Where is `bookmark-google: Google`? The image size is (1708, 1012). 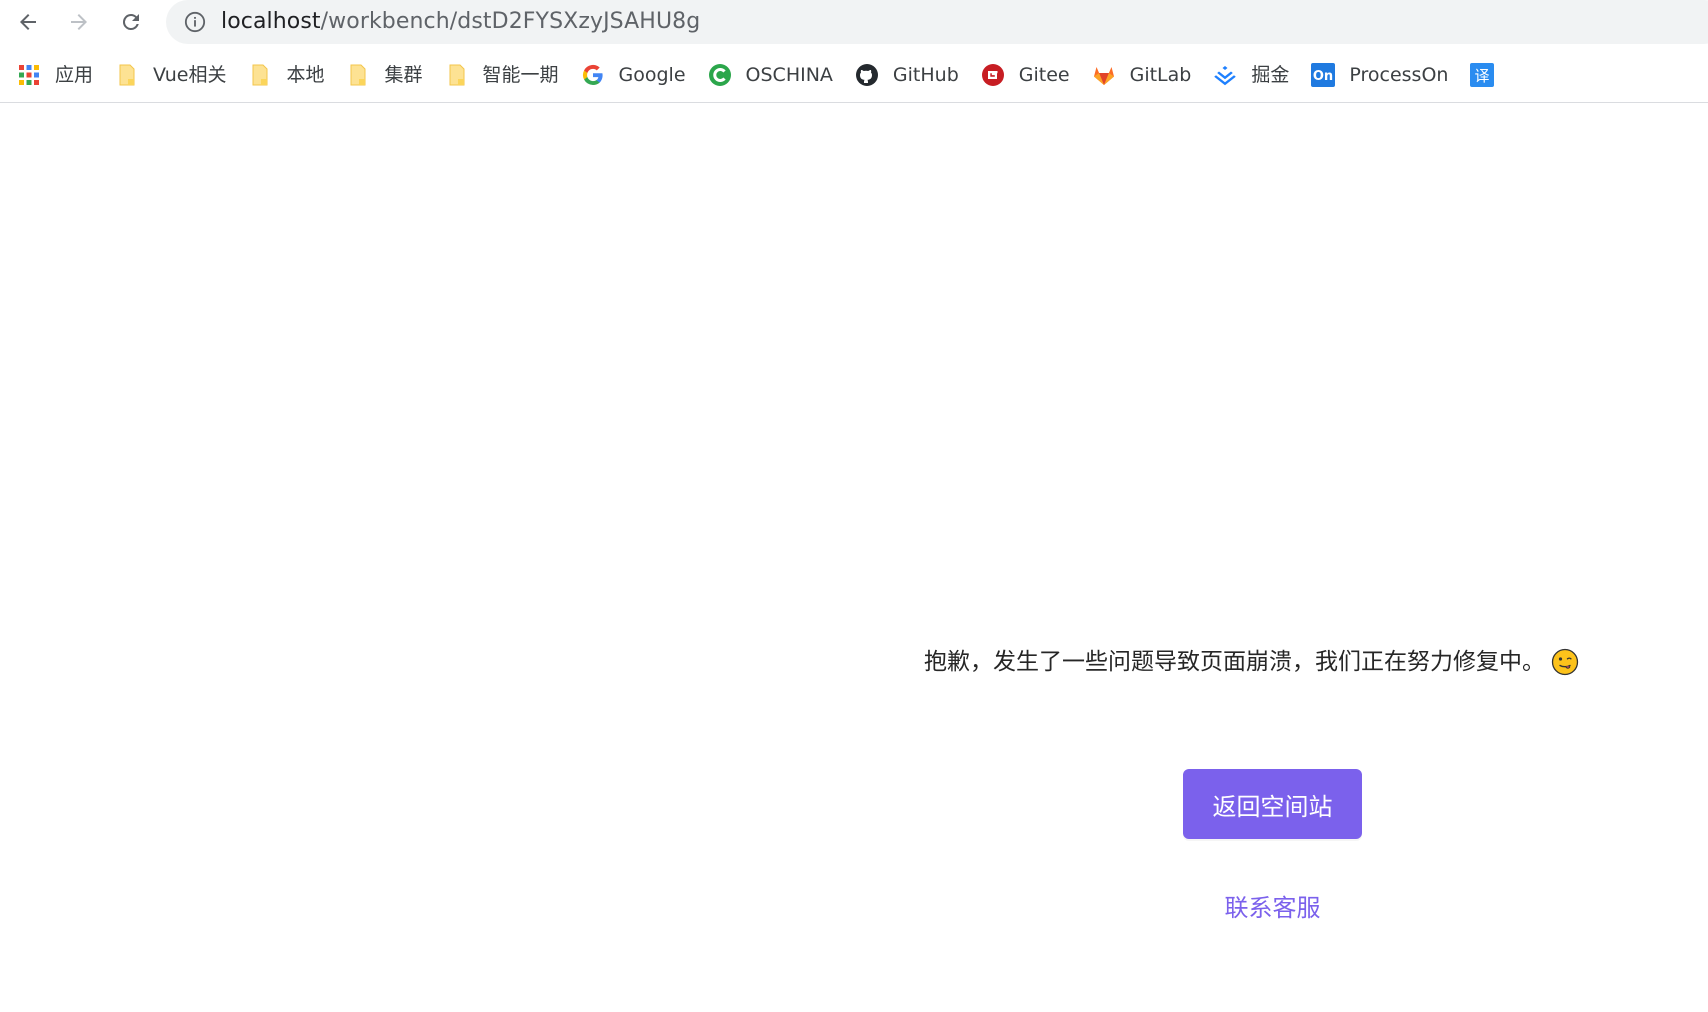 bookmark-google: Google is located at coordinates (636, 75).